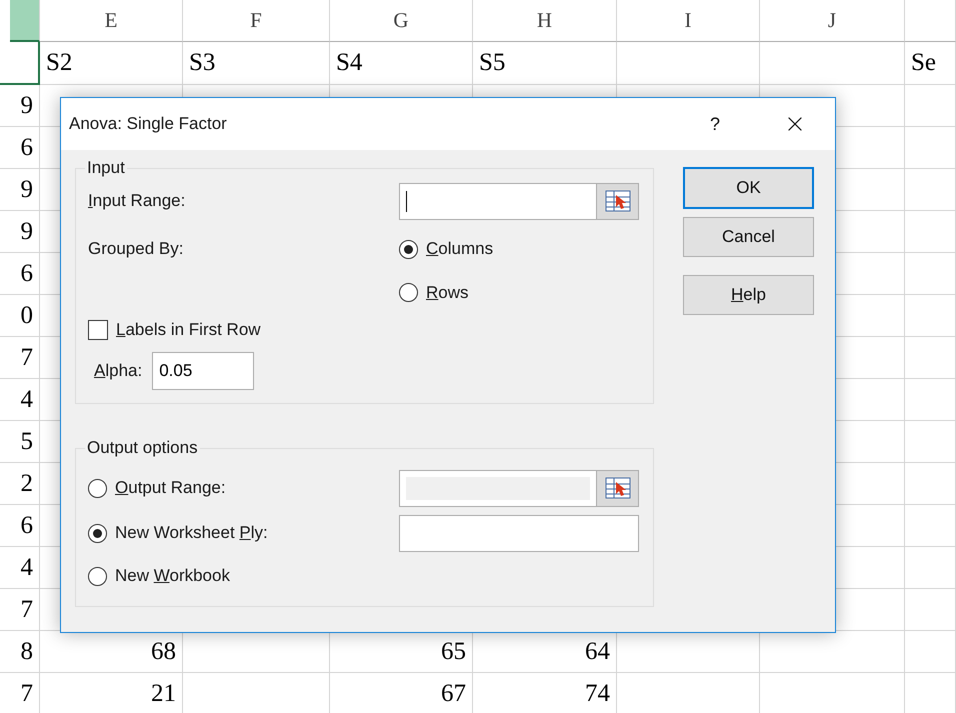 This screenshot has height=713, width=956. What do you see at coordinates (106, 168) in the screenshot?
I see `group-label: Input` at bounding box center [106, 168].